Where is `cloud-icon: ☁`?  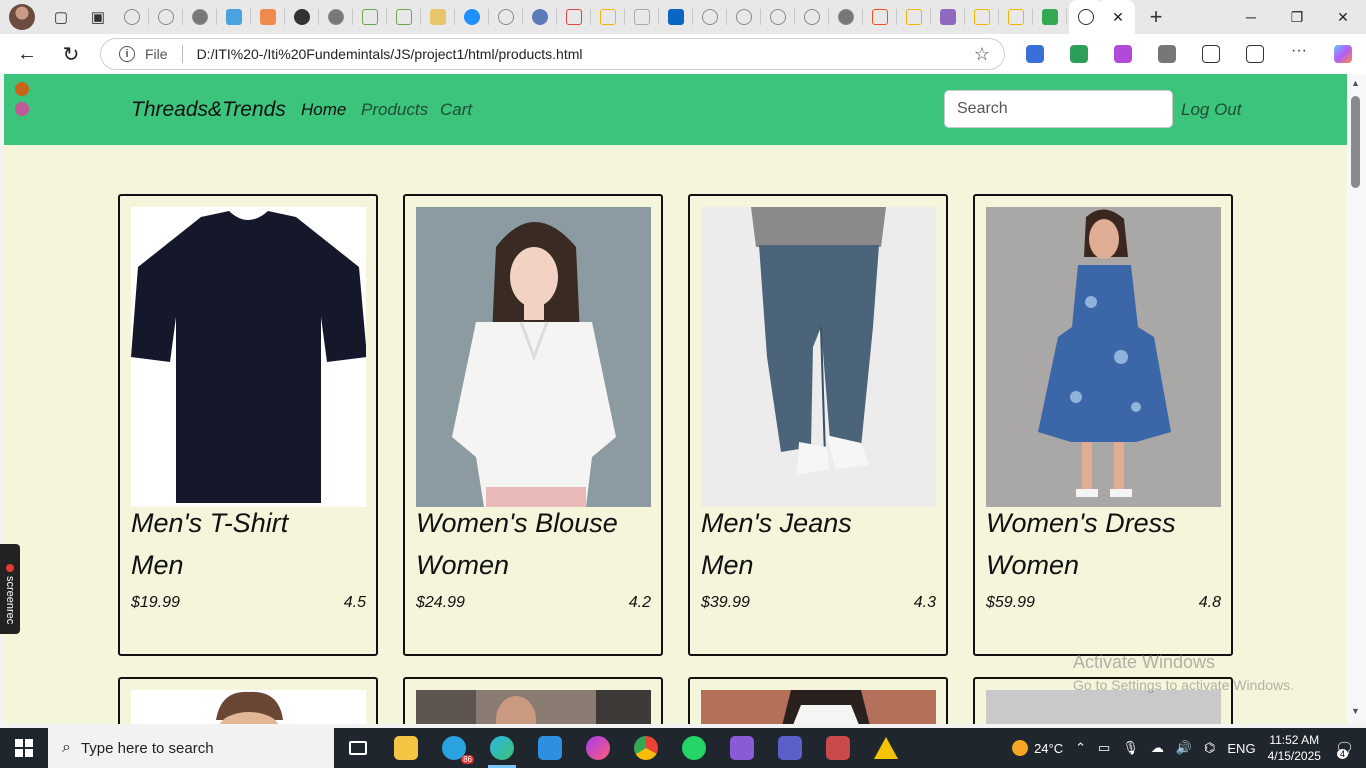 cloud-icon: ☁ is located at coordinates (1157, 748).